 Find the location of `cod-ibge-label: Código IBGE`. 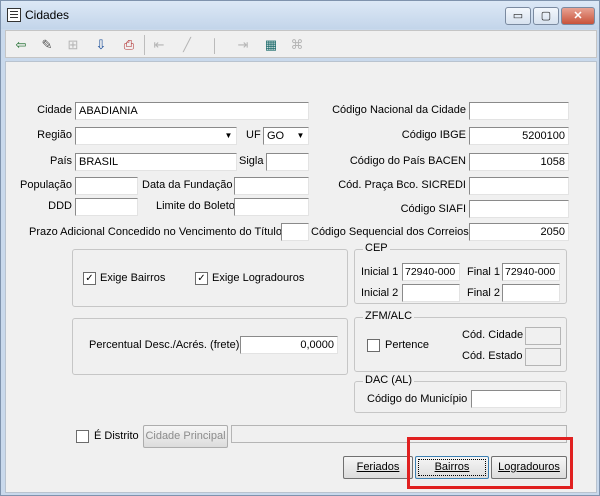

cod-ibge-label: Código IBGE is located at coordinates (433, 135).